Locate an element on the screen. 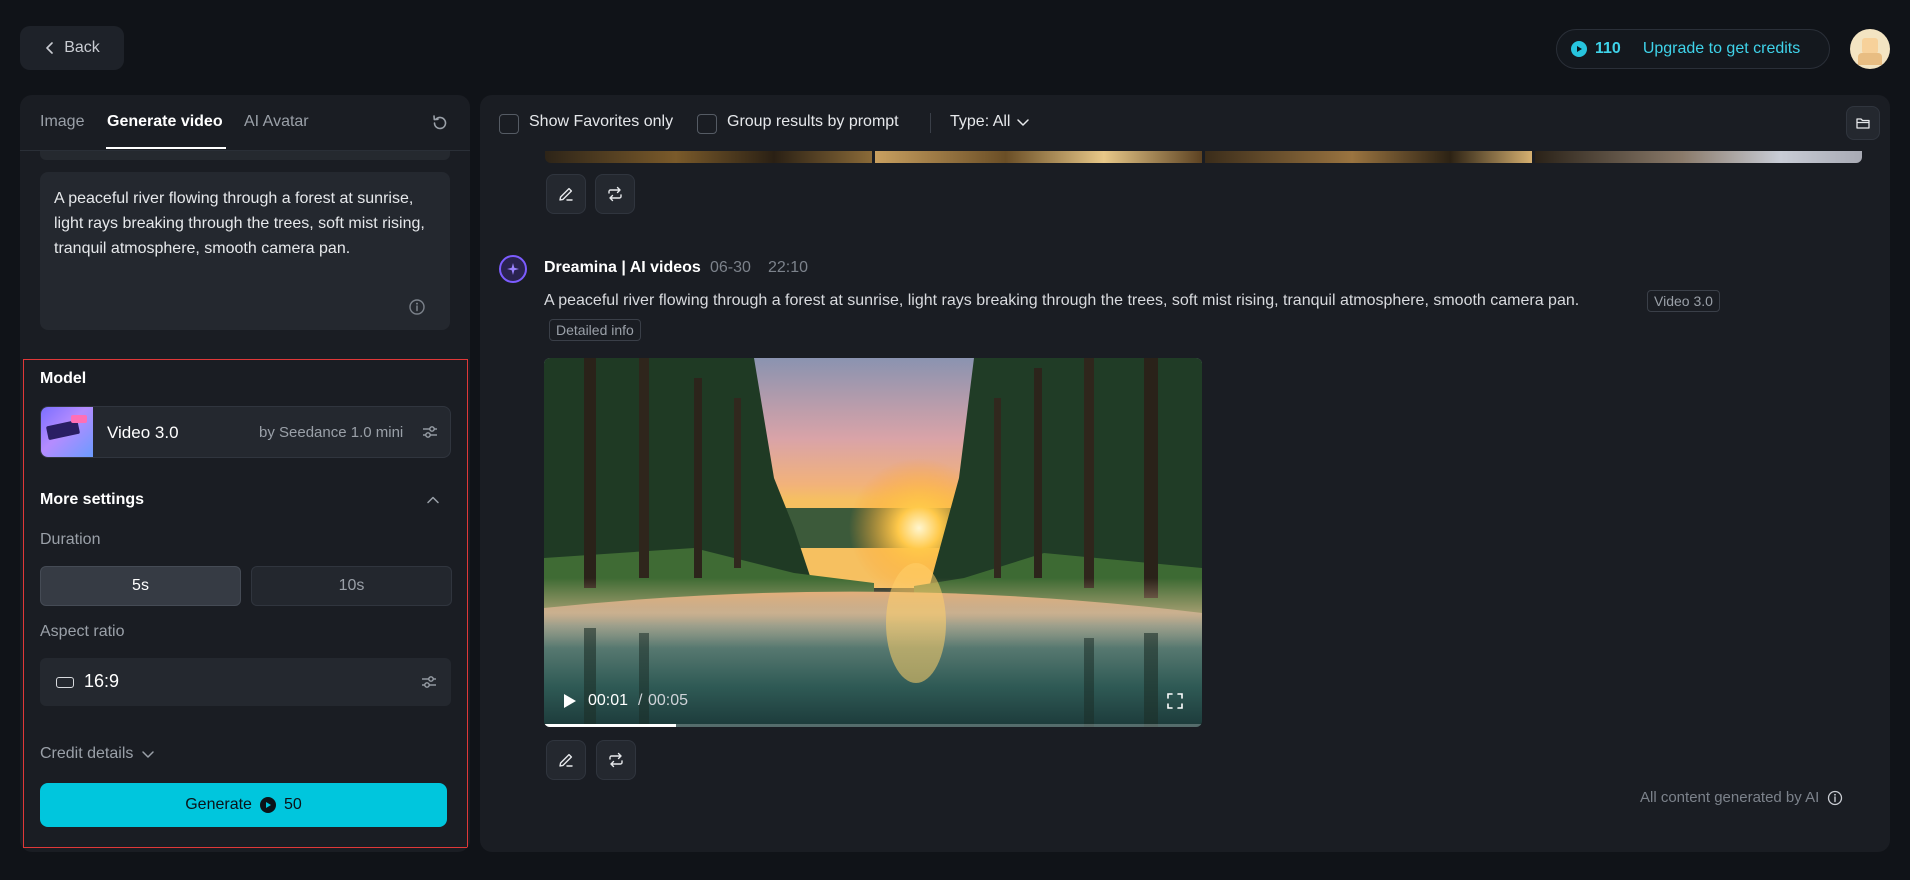 This screenshot has width=1910, height=880. active-tab-indicator is located at coordinates (166, 148).